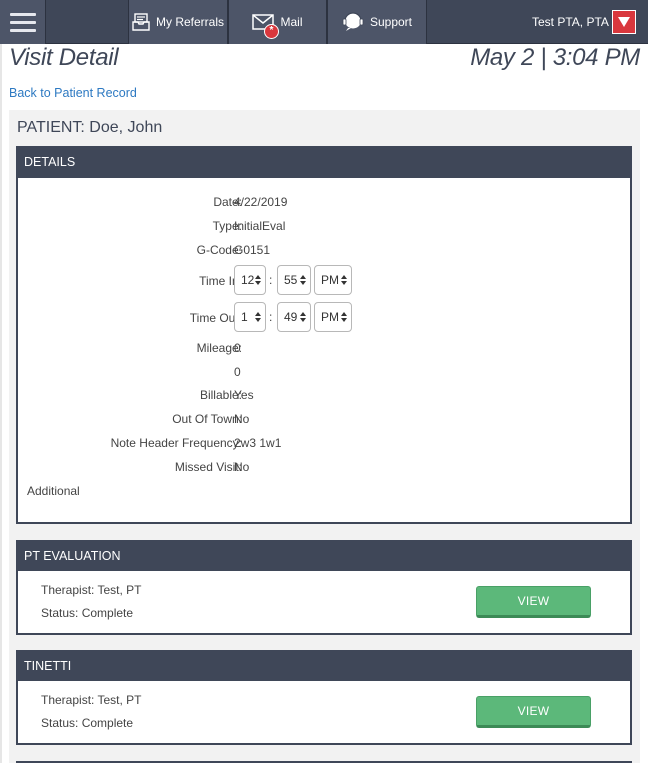 The image size is (648, 763). Describe the element at coordinates (324, 162) in the screenshot. I see `details-card-header: DETAILS` at that location.